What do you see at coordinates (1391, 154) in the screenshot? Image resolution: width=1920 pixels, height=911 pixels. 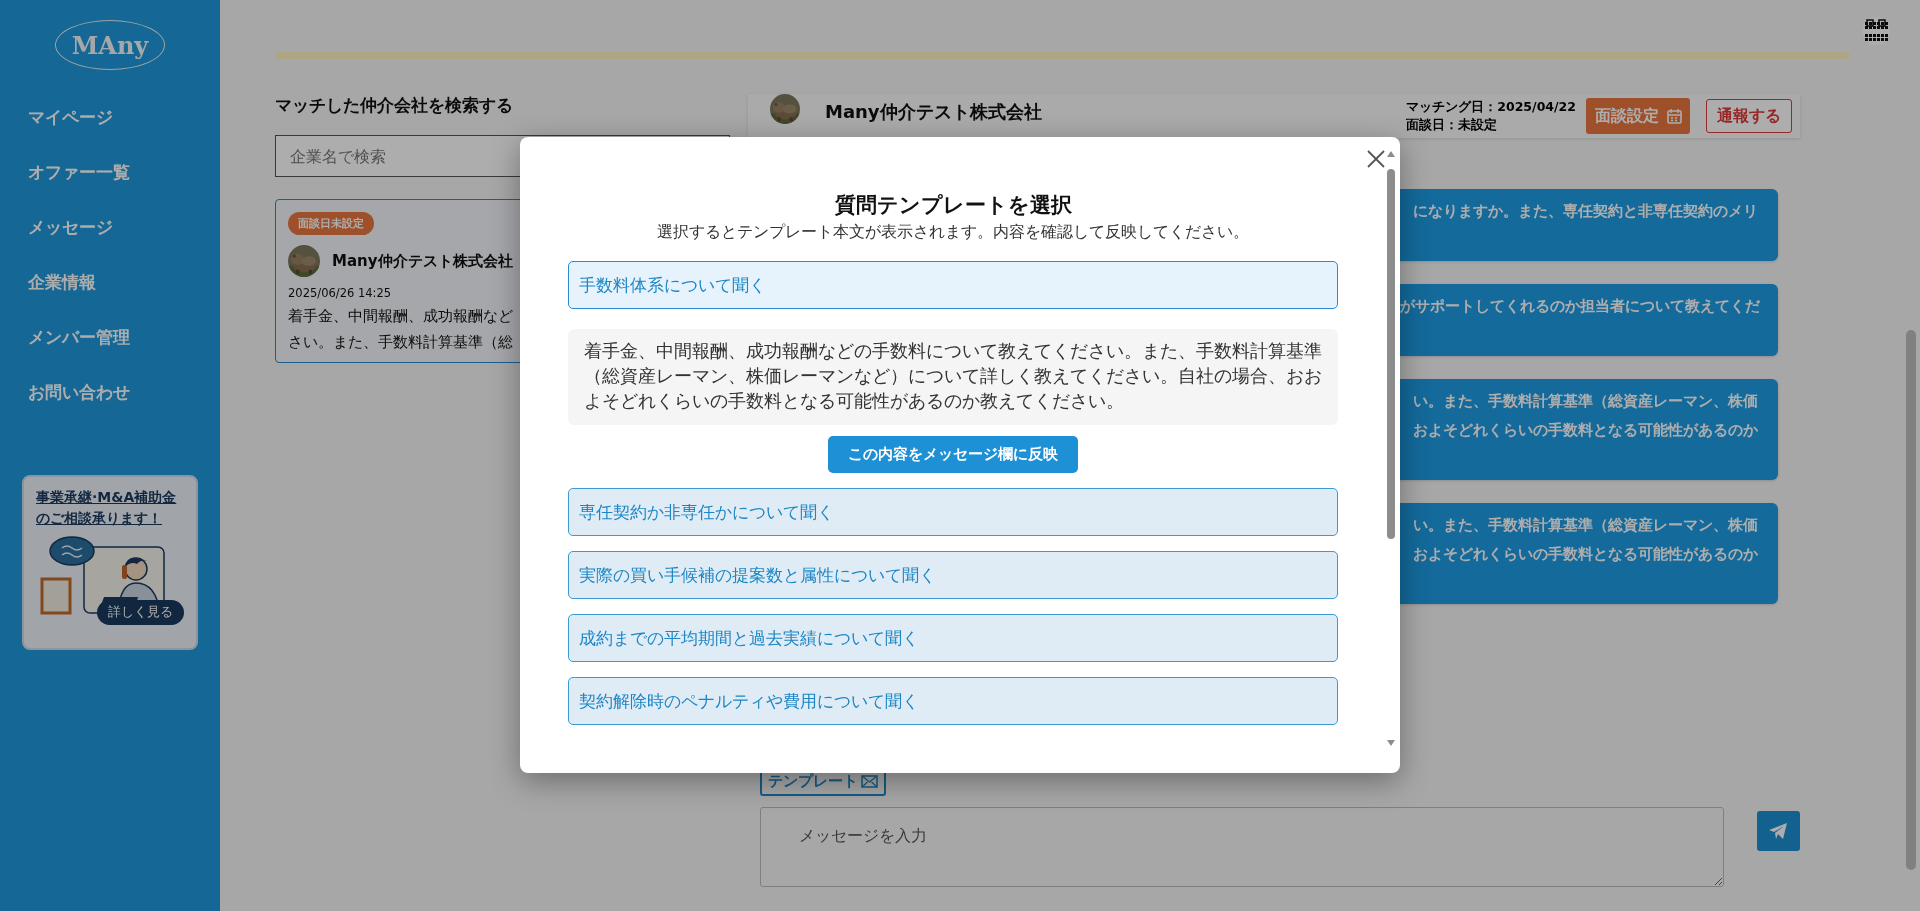 I see `scroll-up-icon` at bounding box center [1391, 154].